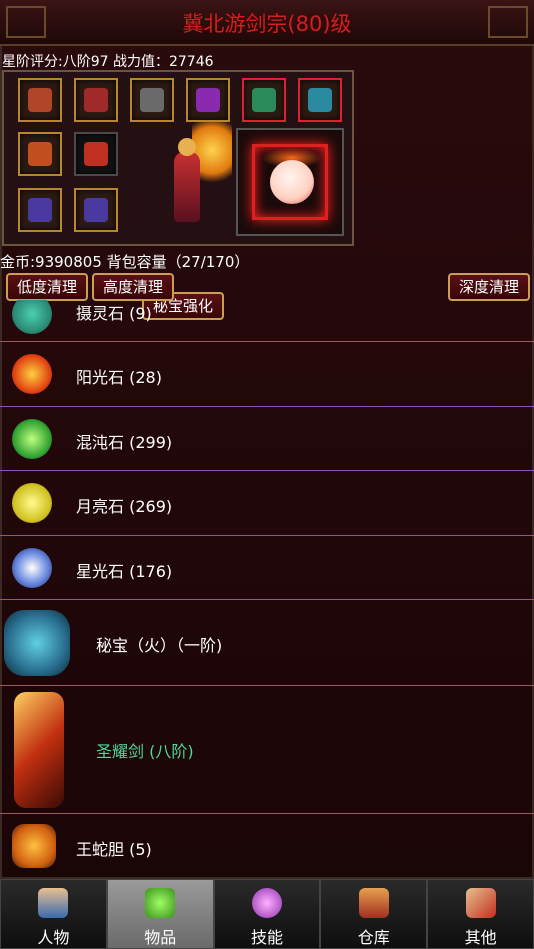  I want to click on equip-slot-amulet, so click(152, 100).